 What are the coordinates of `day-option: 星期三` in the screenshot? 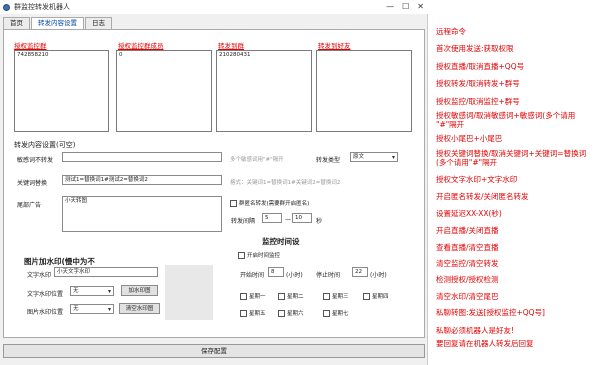 It's located at (336, 296).